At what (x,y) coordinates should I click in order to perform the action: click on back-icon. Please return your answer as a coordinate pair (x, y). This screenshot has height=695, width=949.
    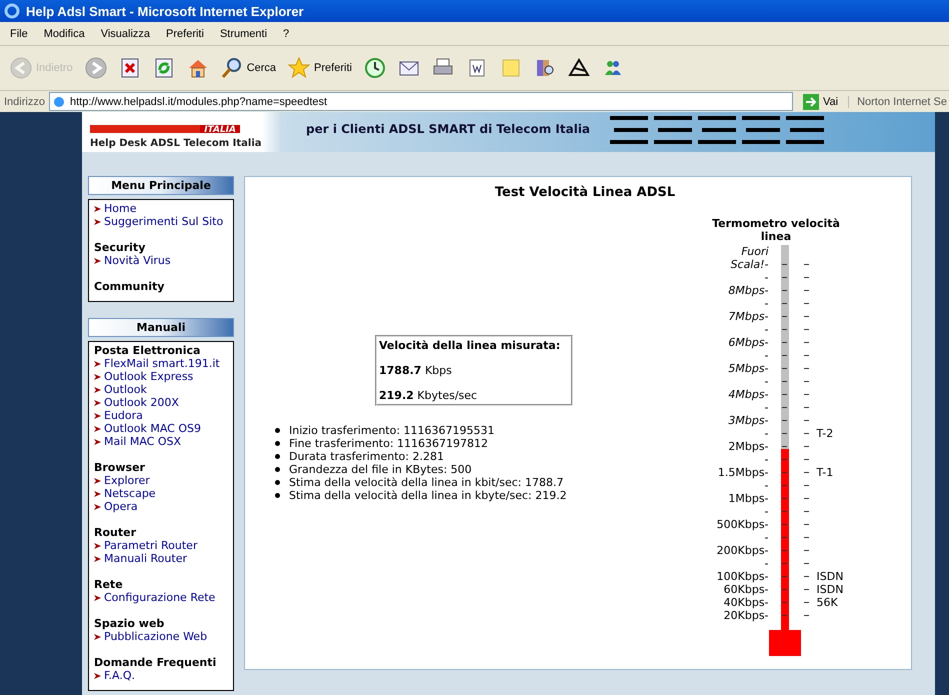
    Looking at the image, I should click on (21, 68).